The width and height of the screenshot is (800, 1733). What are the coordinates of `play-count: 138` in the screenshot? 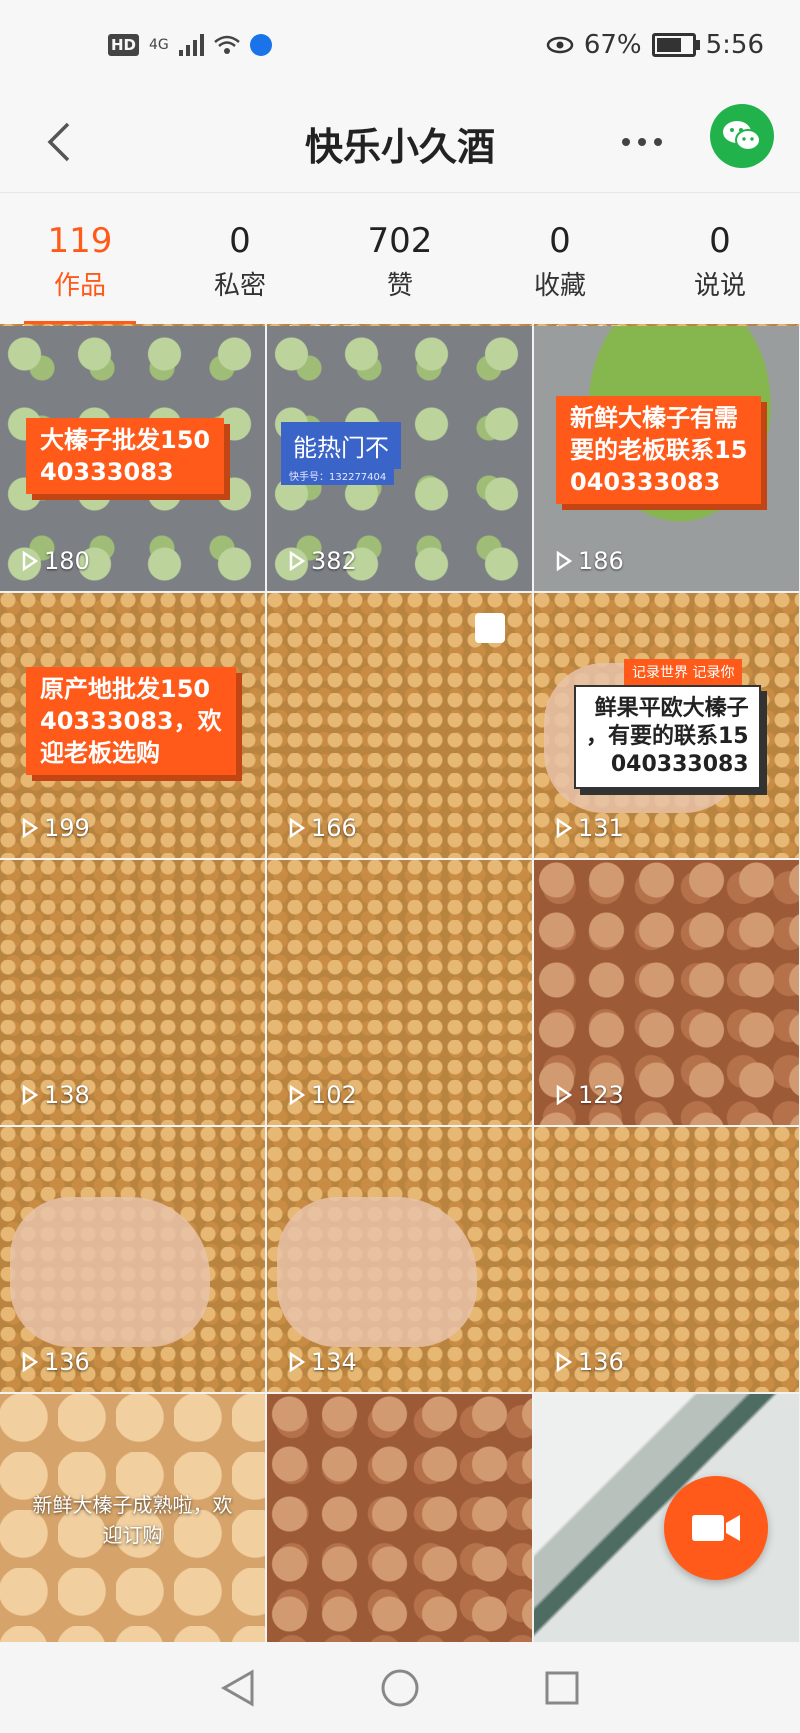 It's located at (56, 1095).